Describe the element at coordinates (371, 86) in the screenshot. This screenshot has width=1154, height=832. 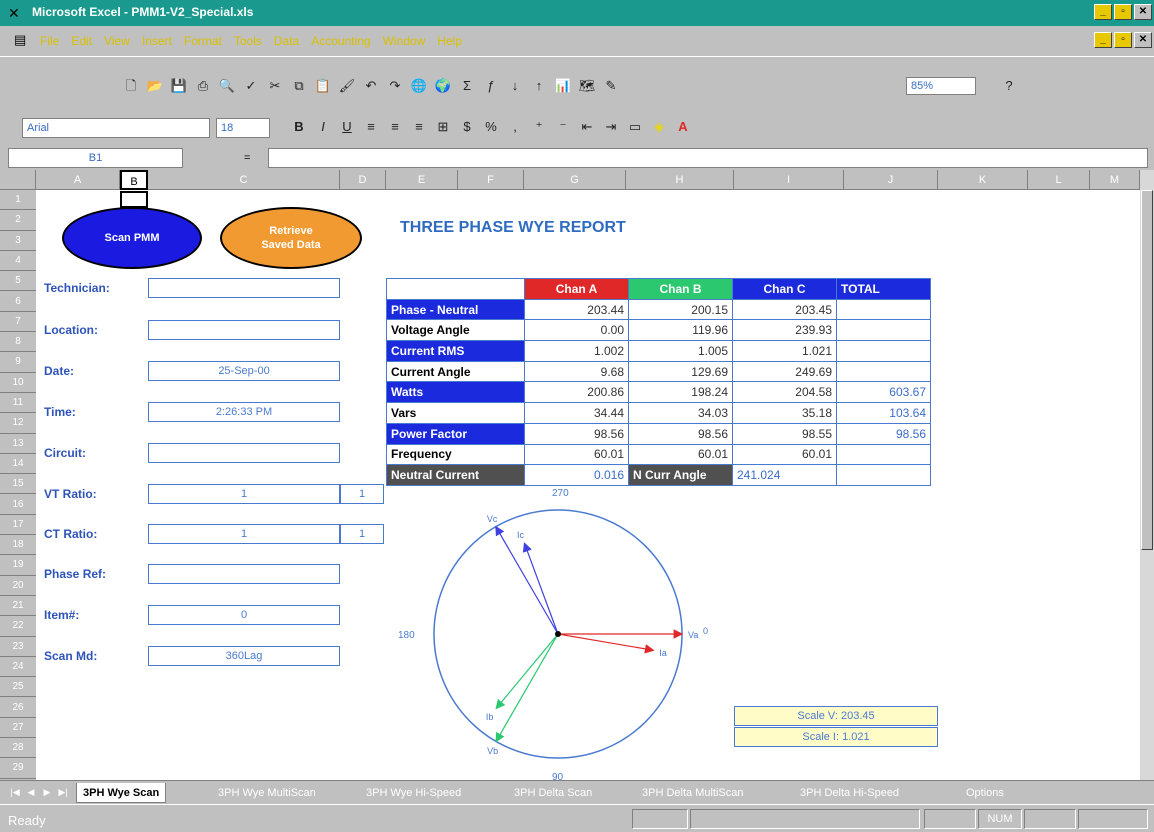
I see `undo-icon: ↶` at that location.